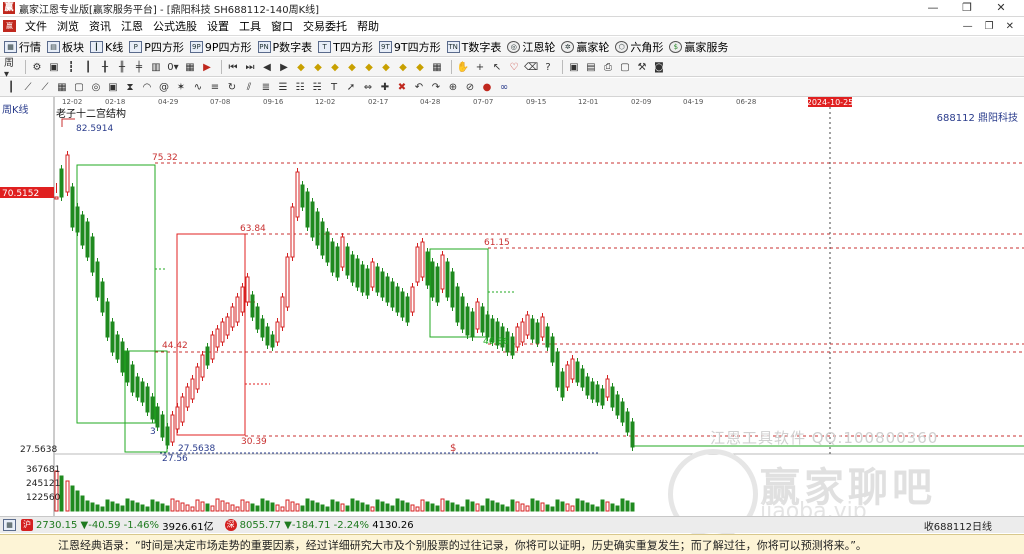  What do you see at coordinates (266, 87) in the screenshot?
I see `gann-fib-2-icon: ≣` at bounding box center [266, 87].